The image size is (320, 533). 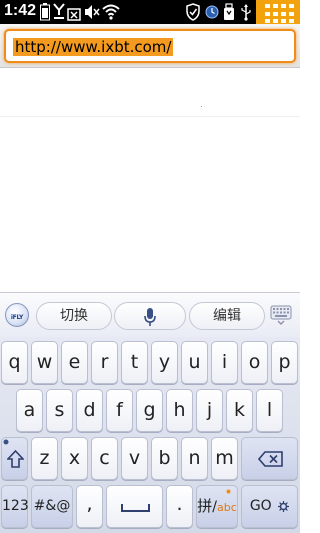 What do you see at coordinates (239, 410) in the screenshot?
I see `key-k: k` at bounding box center [239, 410].